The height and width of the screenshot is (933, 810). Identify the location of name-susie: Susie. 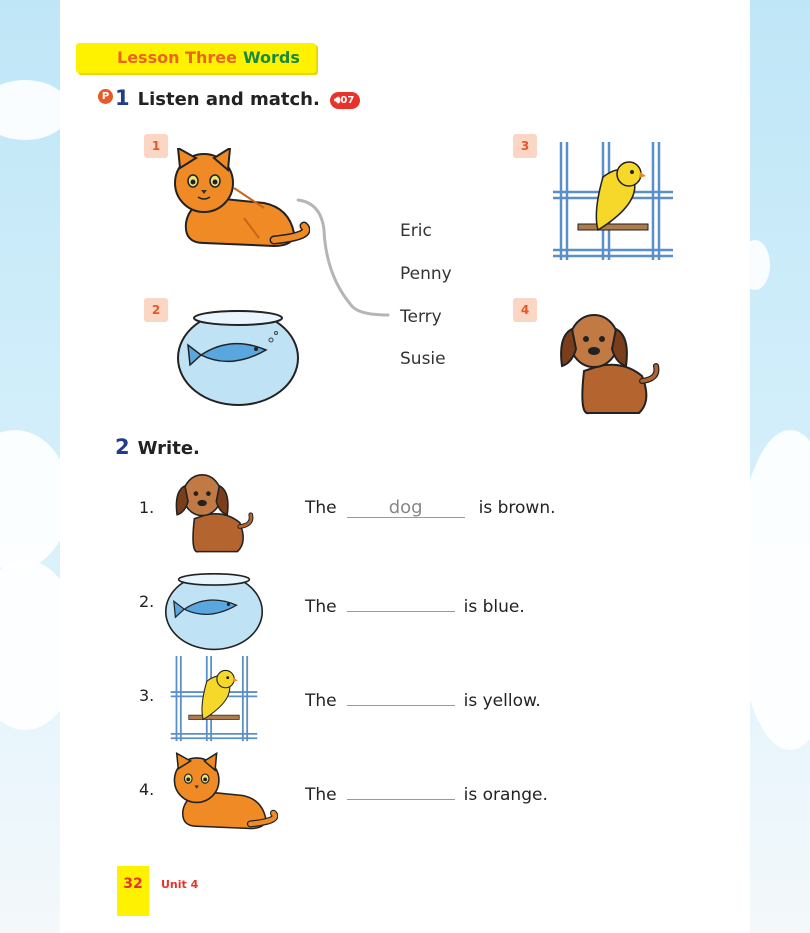
(423, 359).